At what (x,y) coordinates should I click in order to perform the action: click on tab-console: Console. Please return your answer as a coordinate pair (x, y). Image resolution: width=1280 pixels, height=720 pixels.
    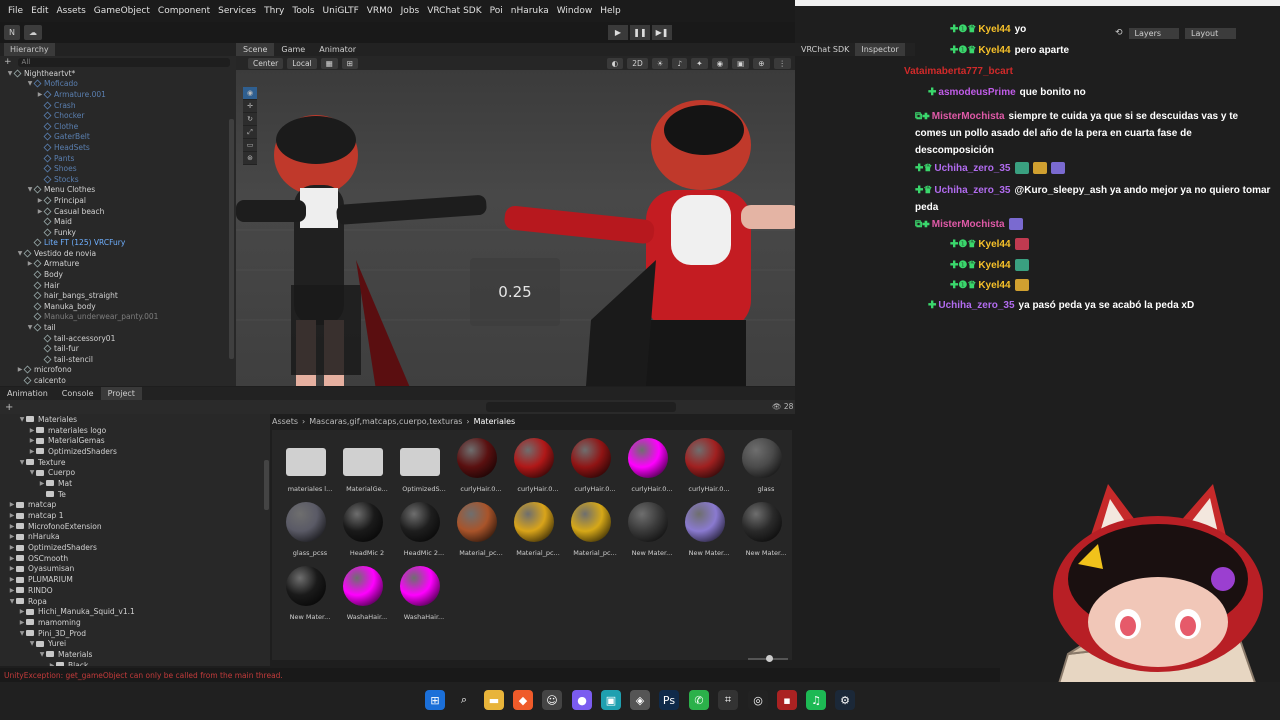
    Looking at the image, I should click on (78, 393).